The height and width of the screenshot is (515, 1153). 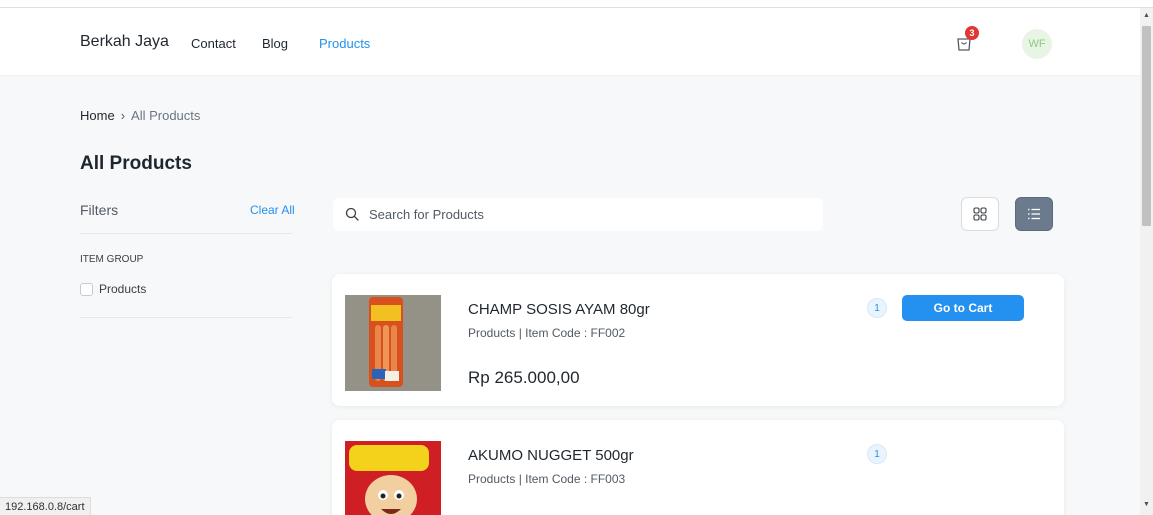 I want to click on nugget-package-image, so click(x=393, y=478).